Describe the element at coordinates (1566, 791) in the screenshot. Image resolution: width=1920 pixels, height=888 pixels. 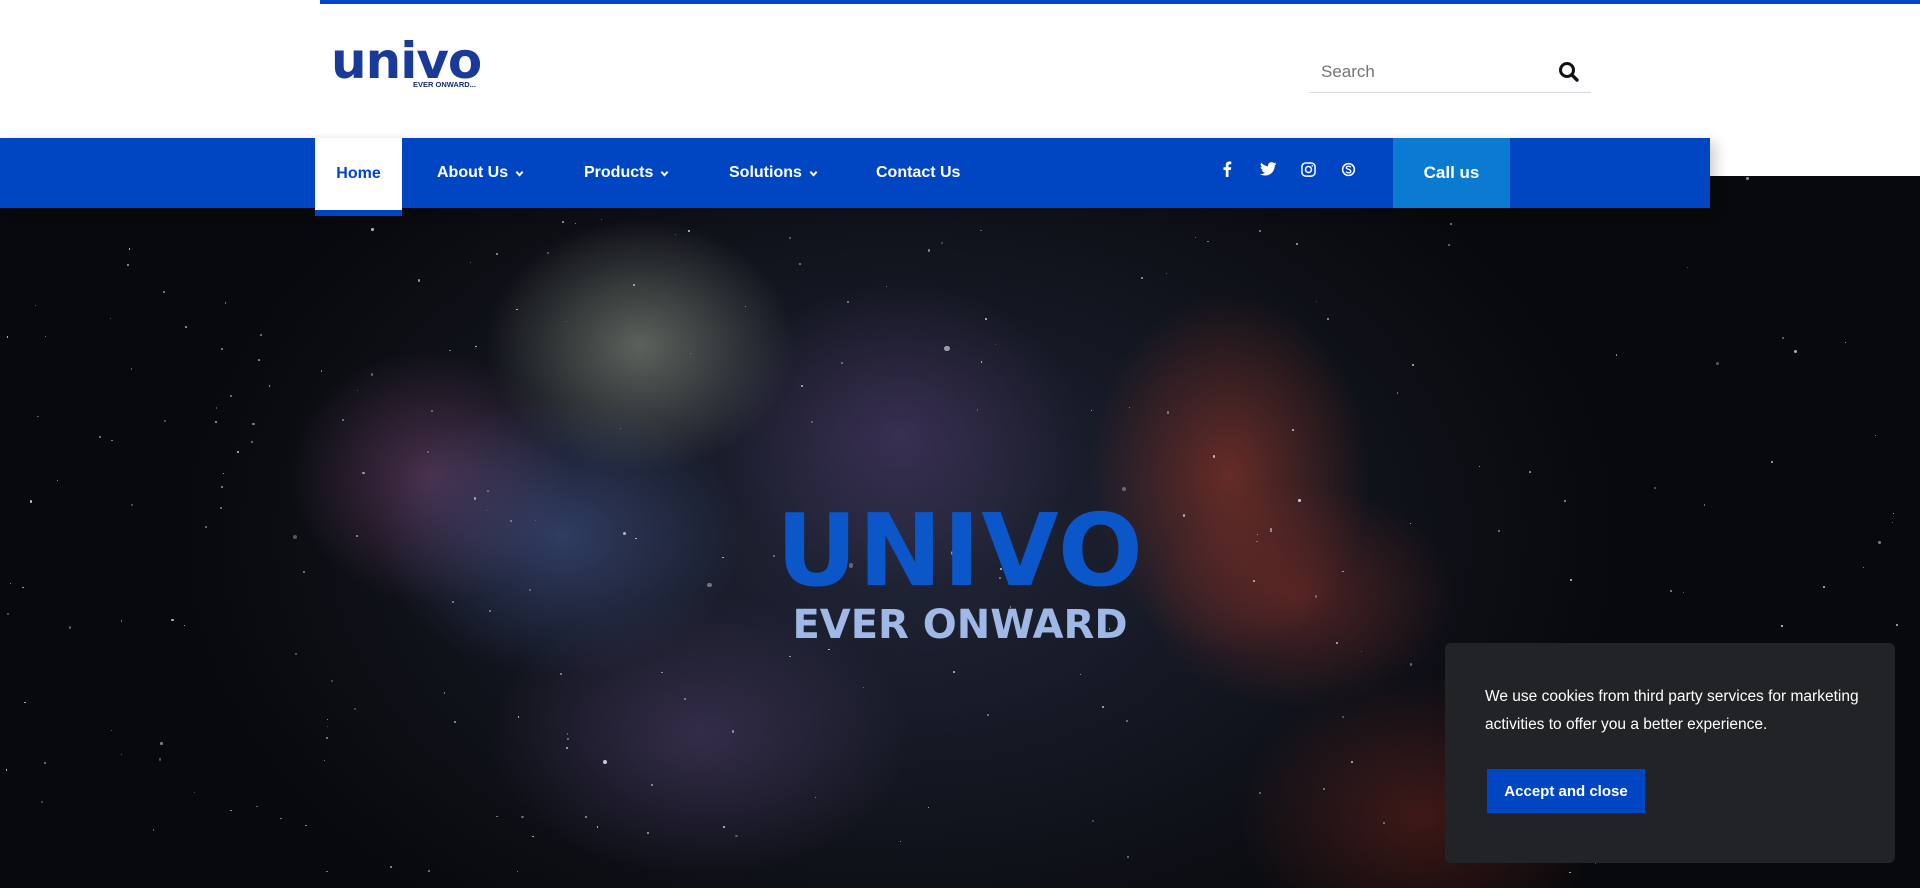
I see `accept-cookies-button: Accept and close` at that location.